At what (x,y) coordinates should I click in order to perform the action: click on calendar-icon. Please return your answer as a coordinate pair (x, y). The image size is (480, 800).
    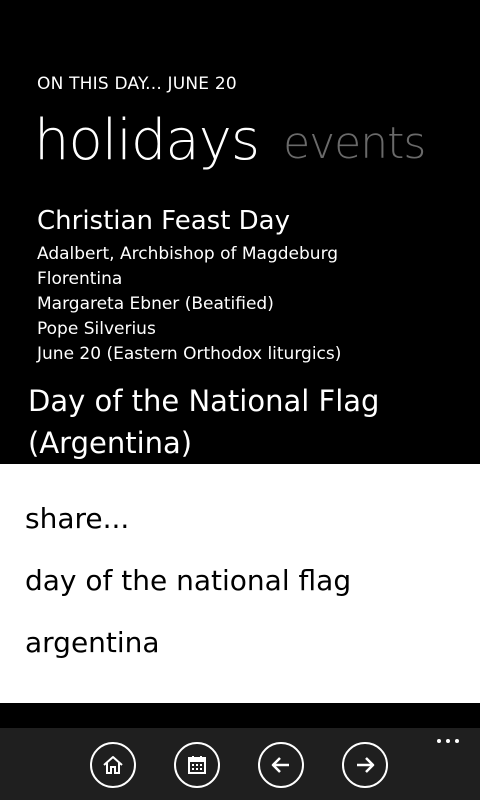
    Looking at the image, I should click on (197, 765).